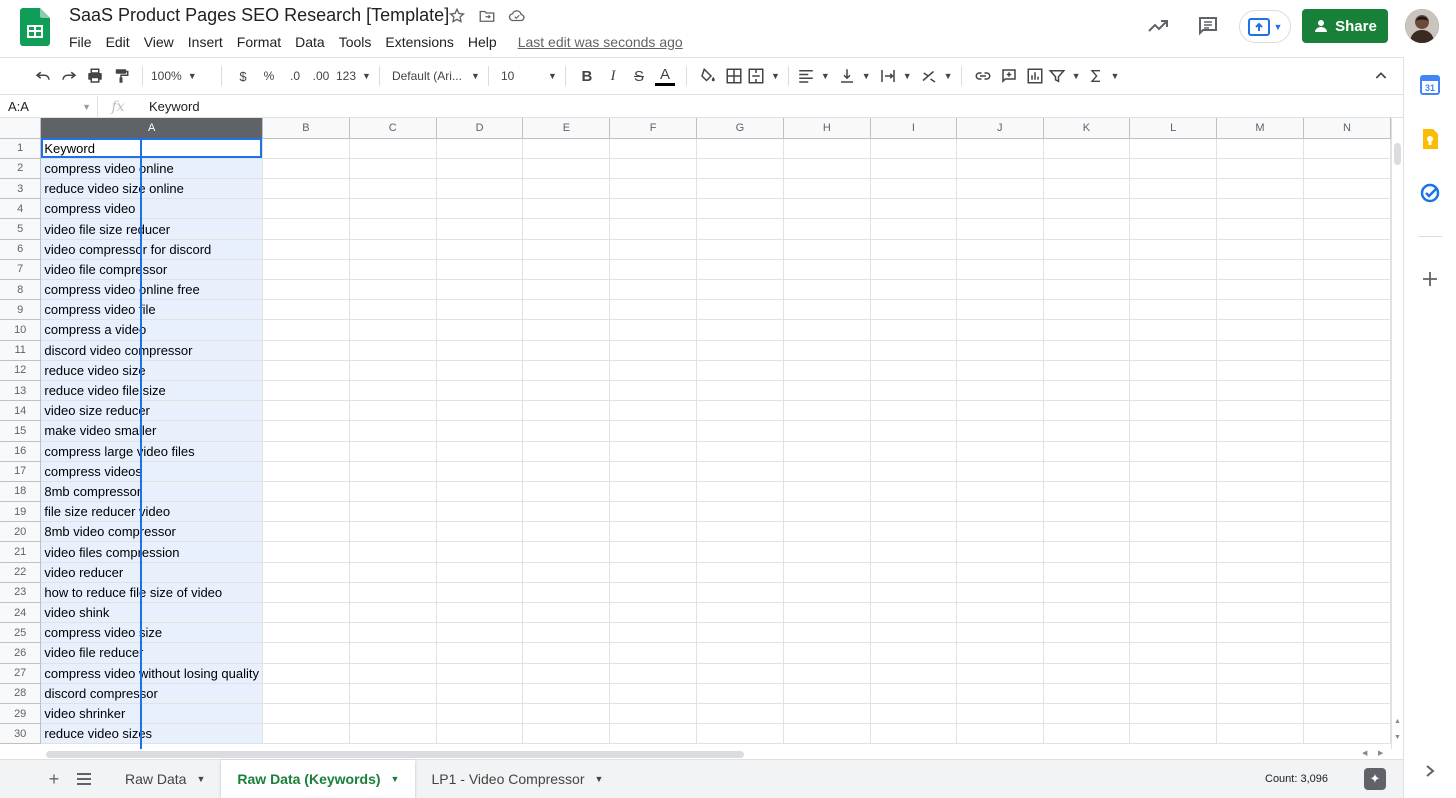 This screenshot has height=798, width=1456. Describe the element at coordinates (159, 42) in the screenshot. I see `menu-view: View` at that location.